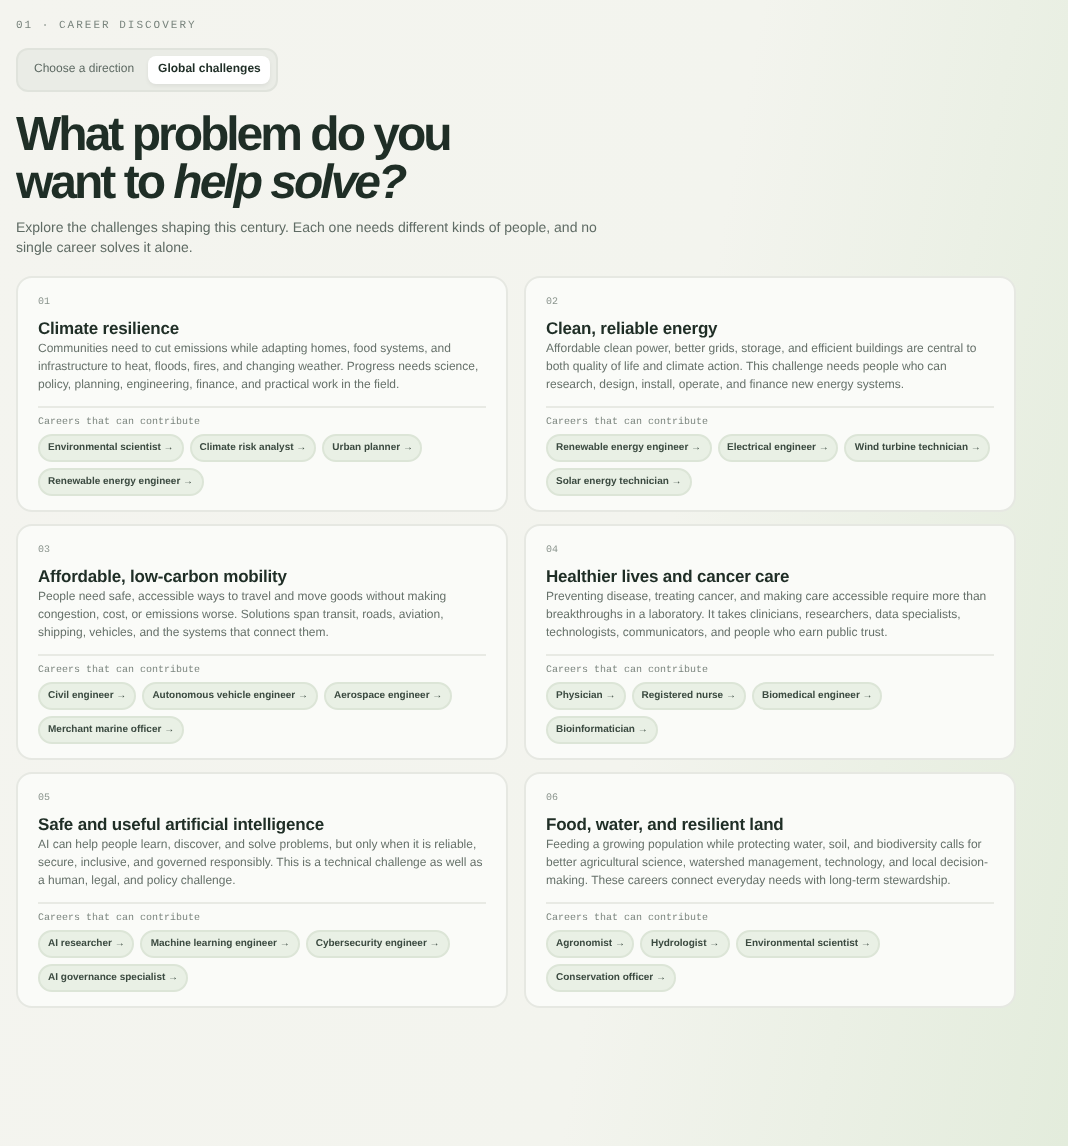 This screenshot has height=1146, width=1068. What do you see at coordinates (665, 824) in the screenshot?
I see `card-title: Food, water, and resilient land` at bounding box center [665, 824].